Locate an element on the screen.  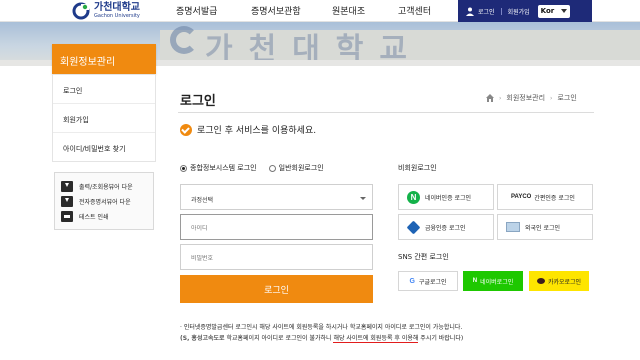
kakao-login-button: 카카오로그인 is located at coordinates (559, 281).